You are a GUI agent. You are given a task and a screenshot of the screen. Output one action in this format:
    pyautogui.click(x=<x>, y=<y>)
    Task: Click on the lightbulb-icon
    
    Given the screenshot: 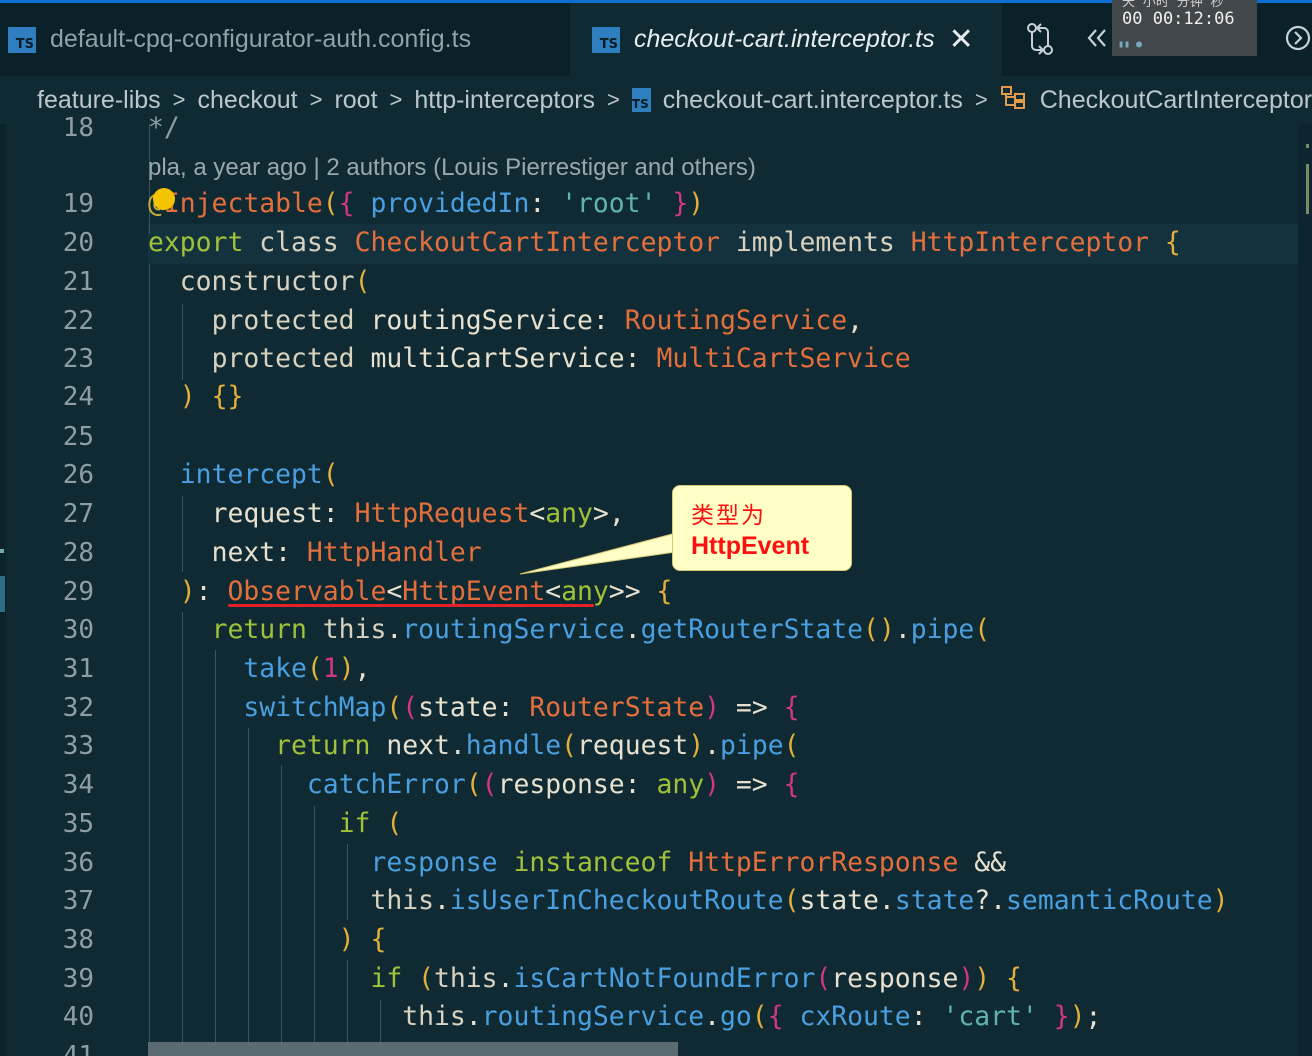 What is the action you would take?
    pyautogui.click(x=164, y=199)
    